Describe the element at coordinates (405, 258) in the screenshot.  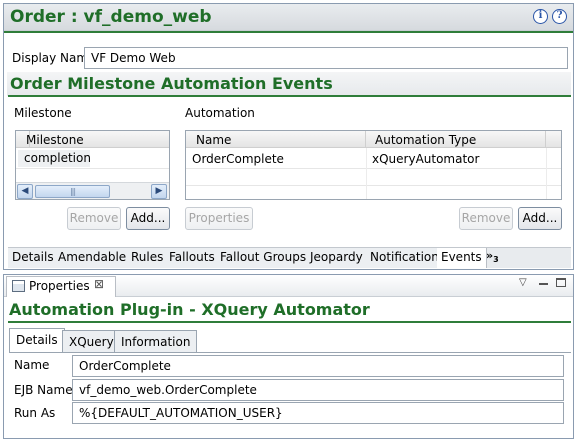
I see `tab-notification: Notification` at that location.